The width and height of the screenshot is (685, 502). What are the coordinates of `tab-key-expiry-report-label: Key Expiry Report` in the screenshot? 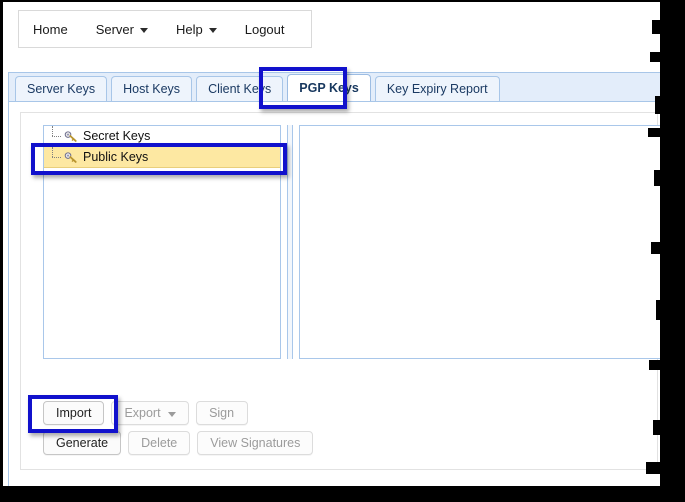 It's located at (437, 89).